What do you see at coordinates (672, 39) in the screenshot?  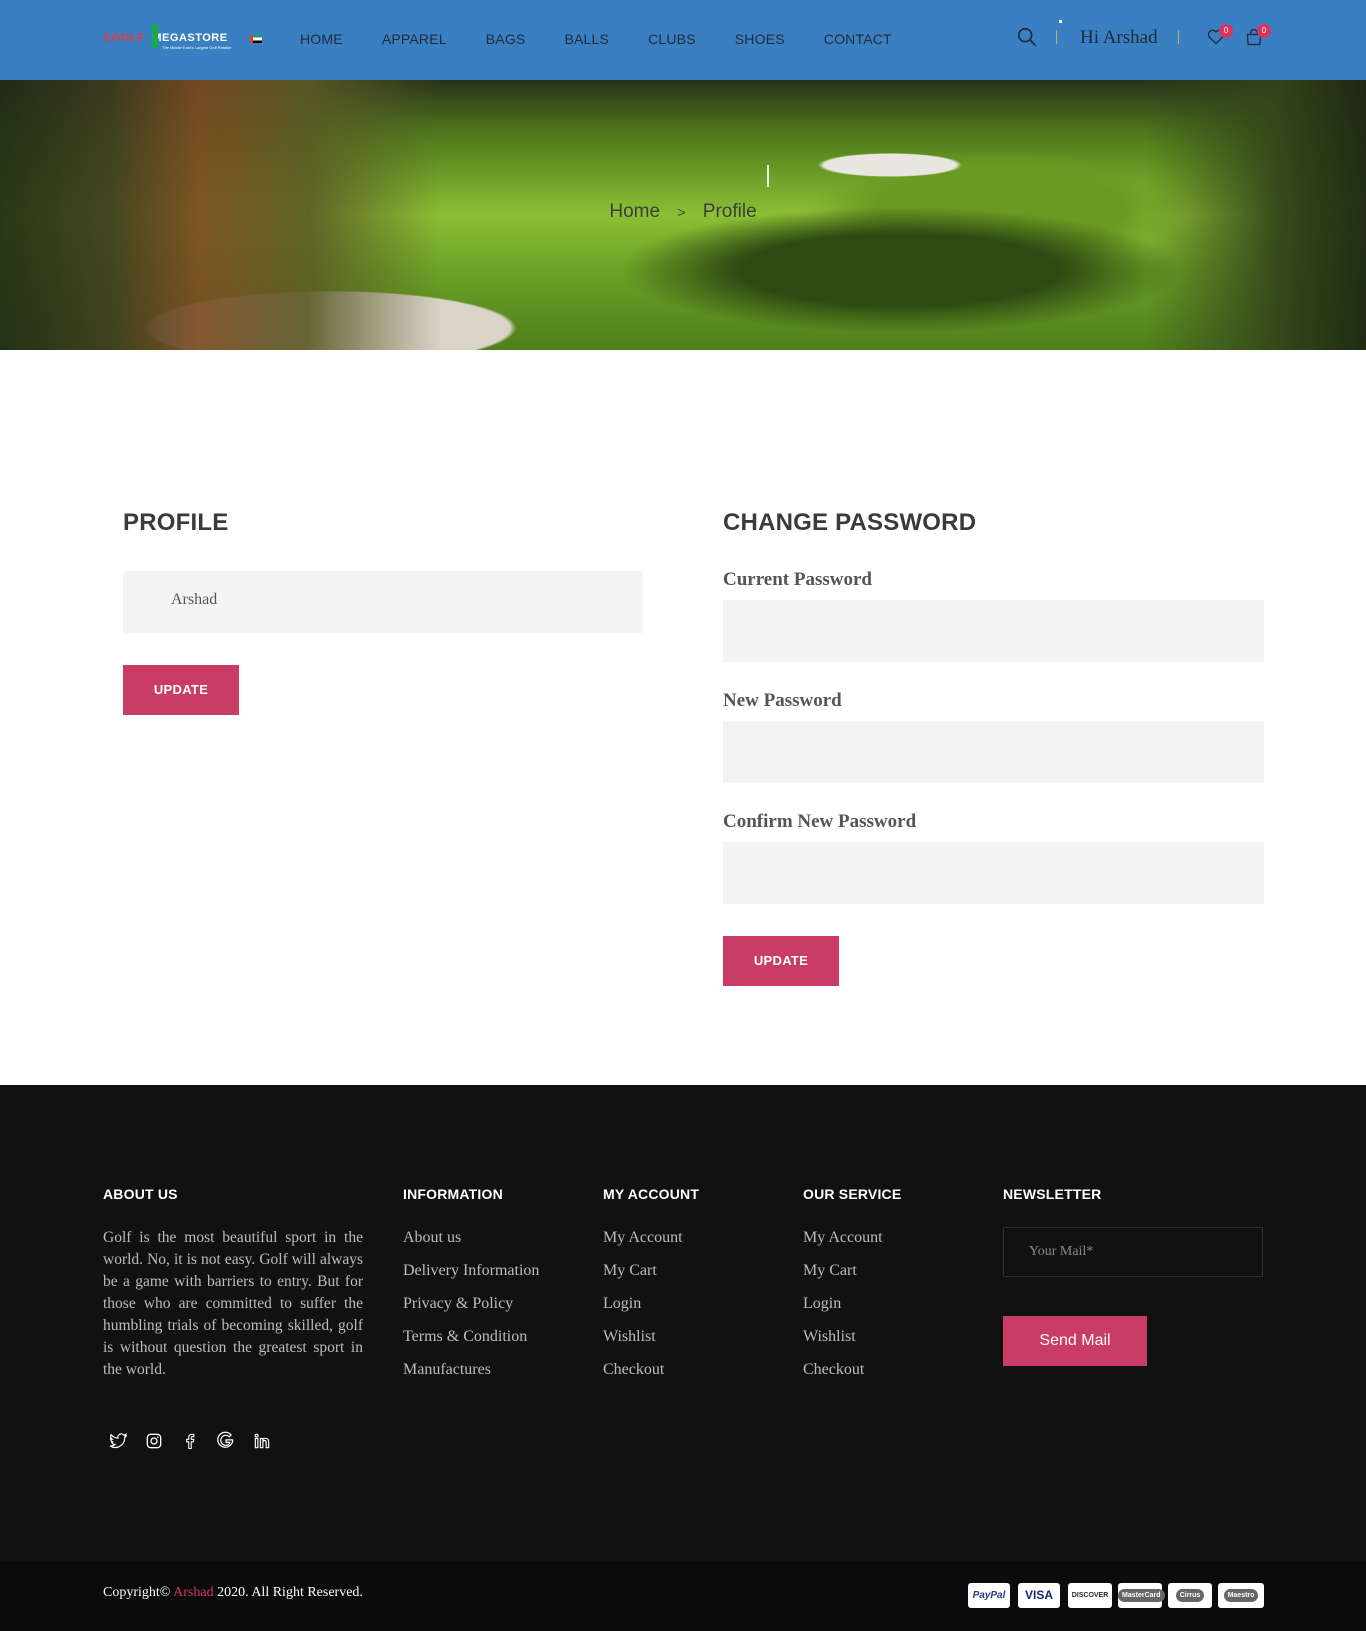 I see `nav-item-clubs: CLUBS` at bounding box center [672, 39].